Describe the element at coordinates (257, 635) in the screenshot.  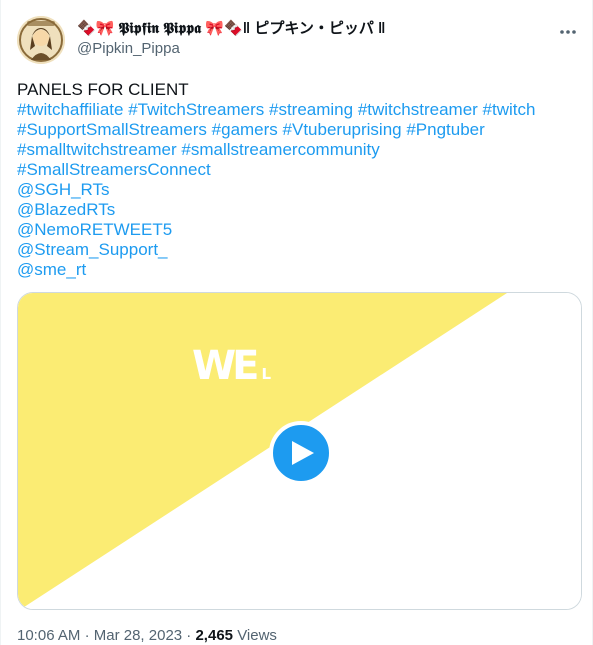
I see `views-label: Views` at that location.